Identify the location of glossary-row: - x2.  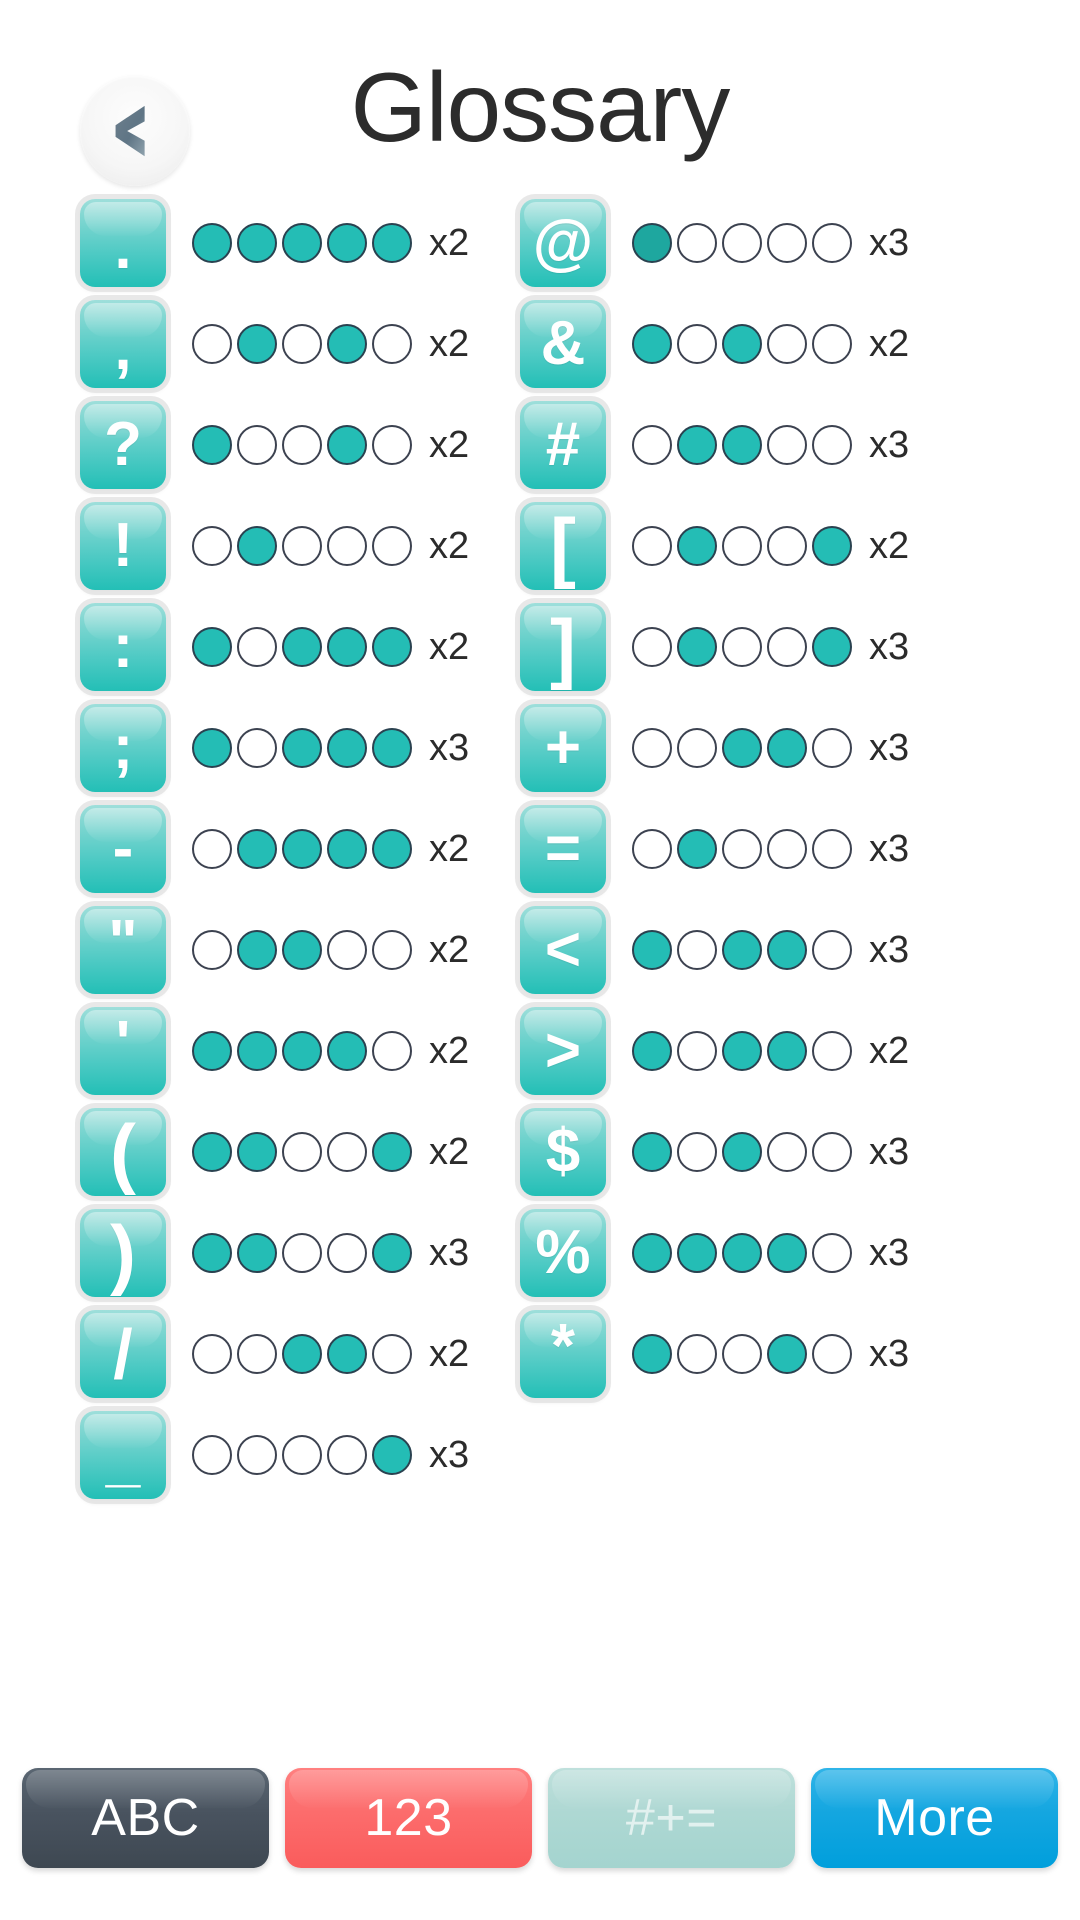
(290, 848).